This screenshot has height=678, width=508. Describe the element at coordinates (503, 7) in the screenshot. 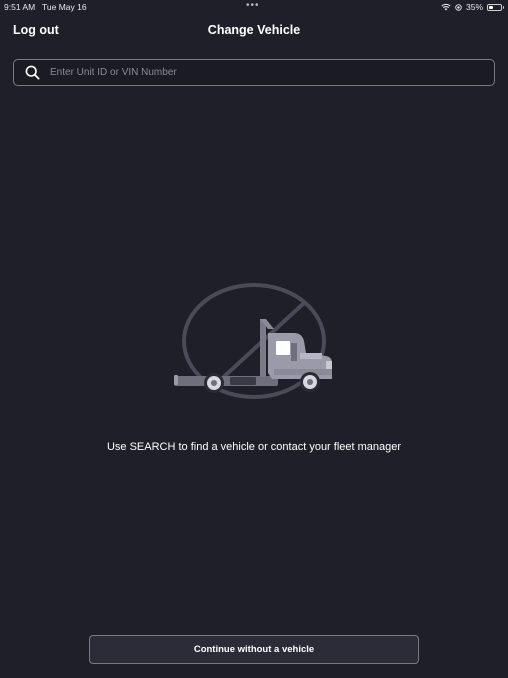

I see `battery-tip` at that location.